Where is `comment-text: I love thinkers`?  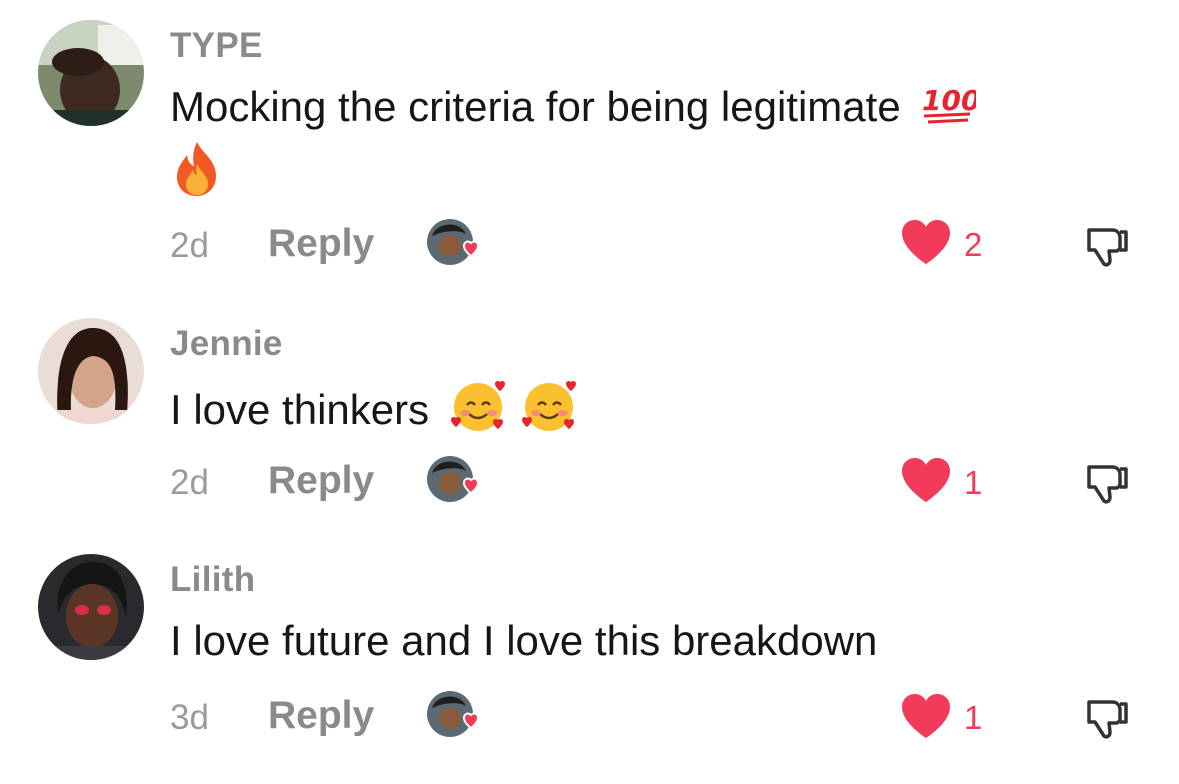
comment-text: I love thinkers is located at coordinates (655, 413).